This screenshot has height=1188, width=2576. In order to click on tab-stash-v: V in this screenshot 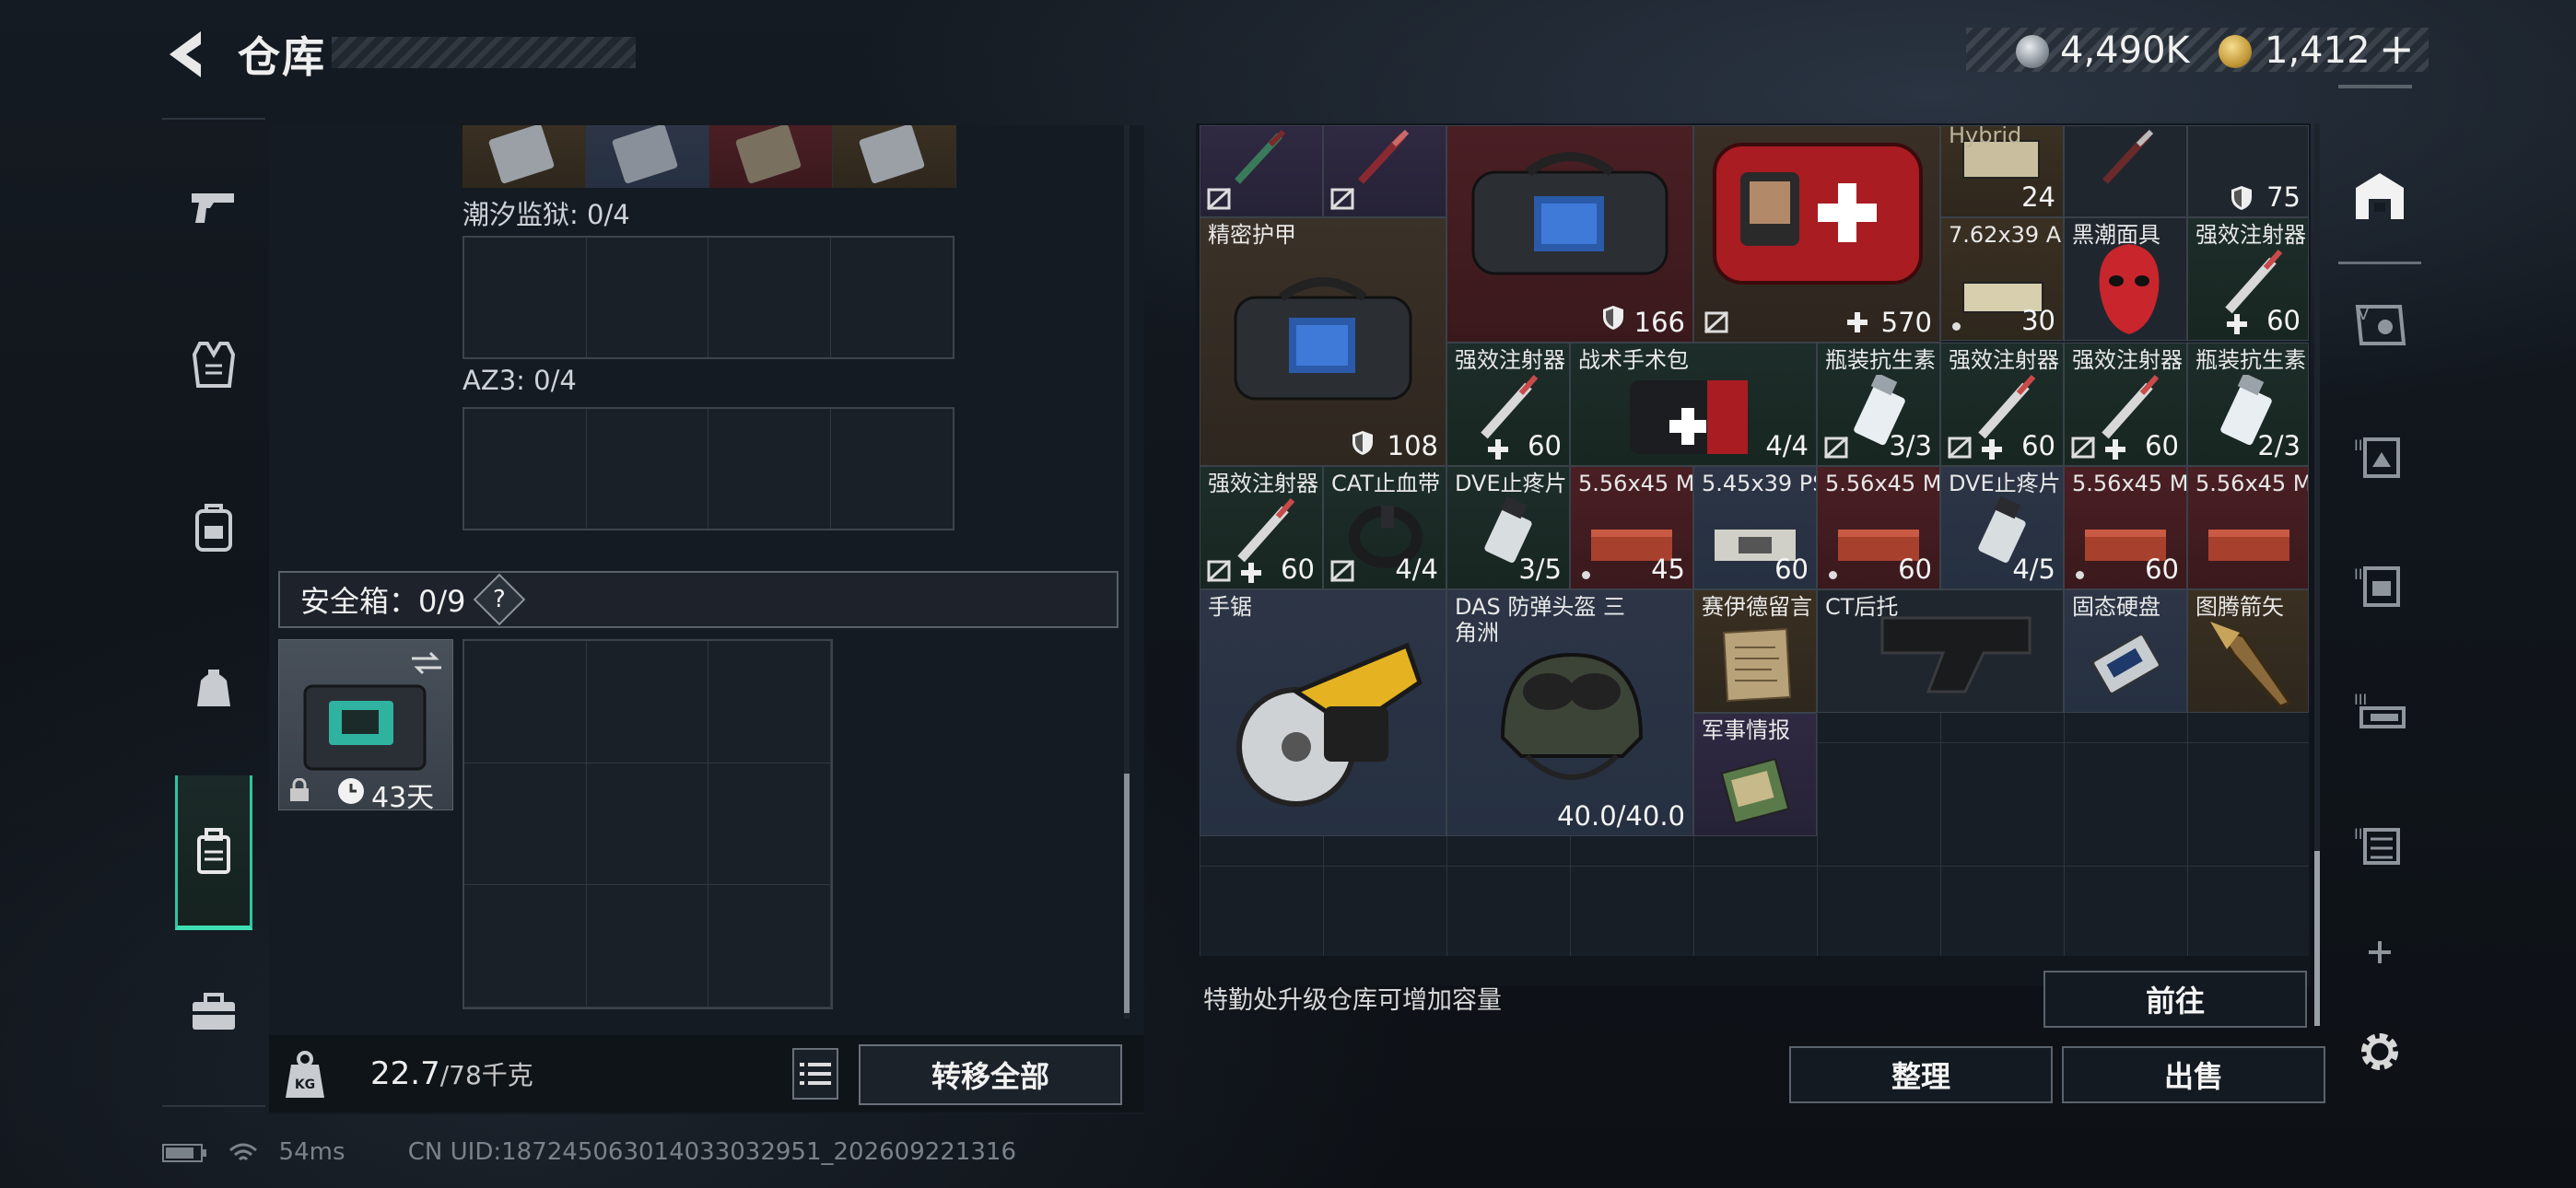, I will do `click(2380, 325)`.